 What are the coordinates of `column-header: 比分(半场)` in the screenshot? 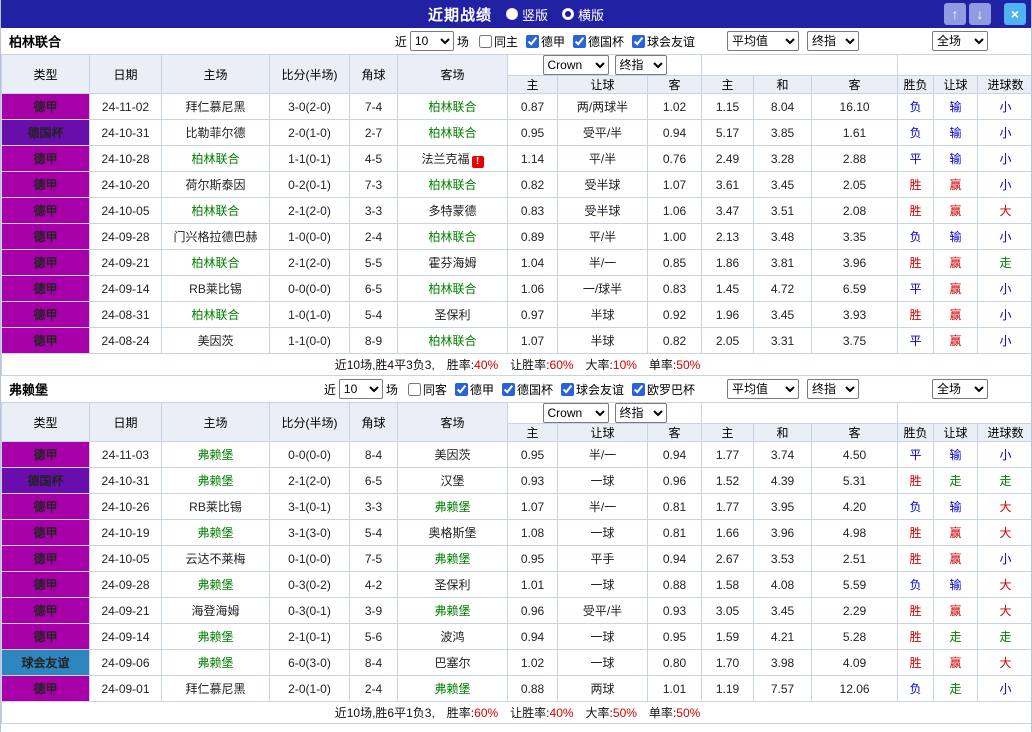 It's located at (309, 422).